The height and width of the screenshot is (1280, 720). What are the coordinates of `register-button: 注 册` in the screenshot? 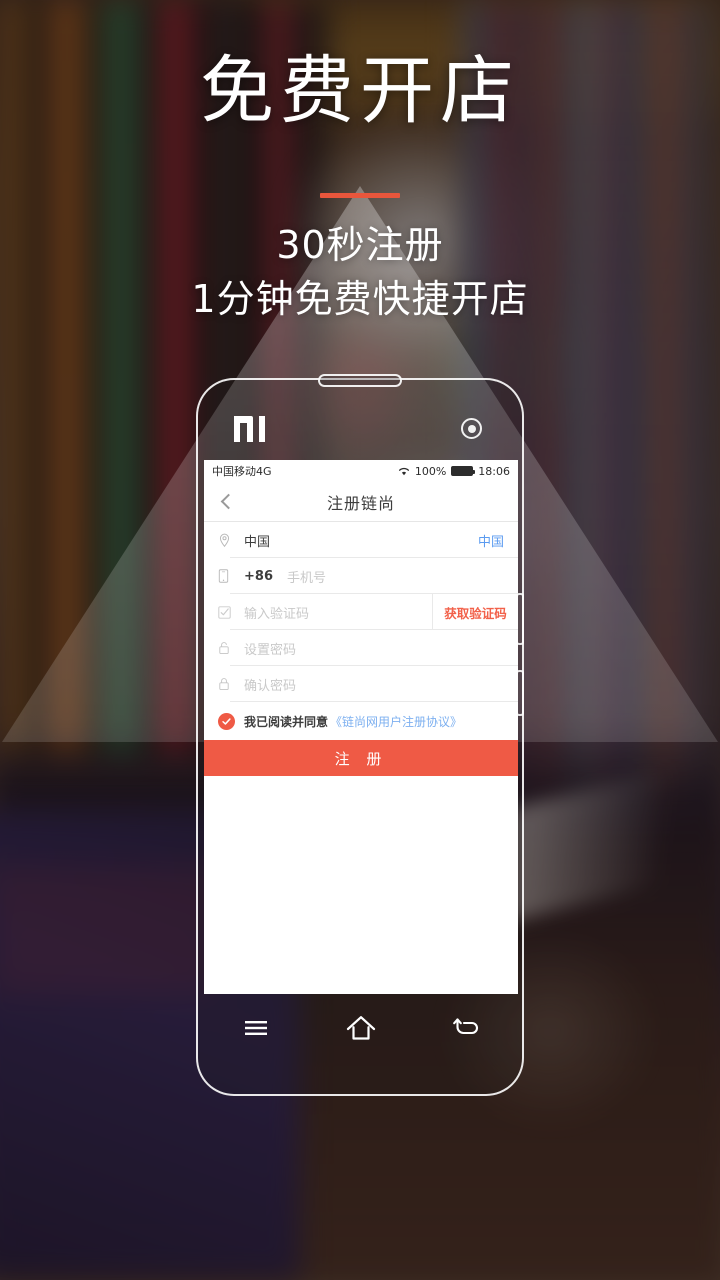 It's located at (361, 758).